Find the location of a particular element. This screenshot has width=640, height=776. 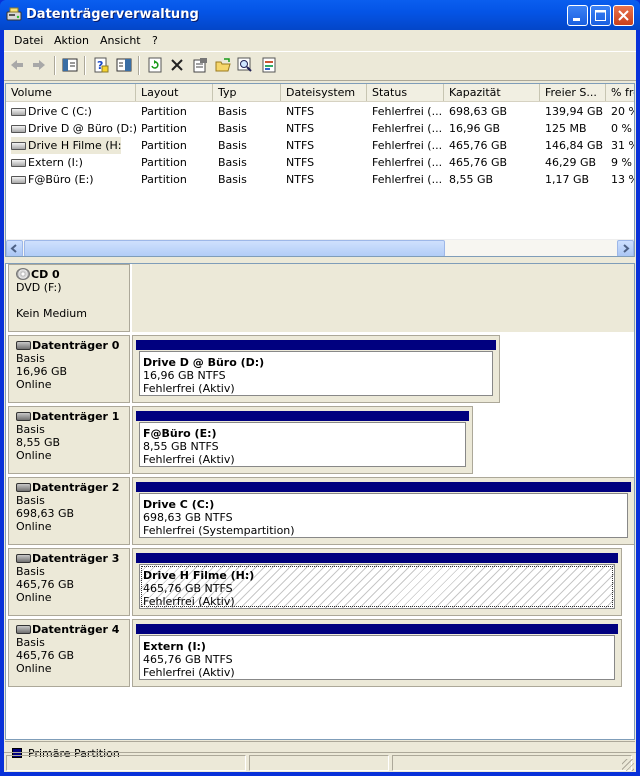

forward-button is located at coordinates (39, 65).